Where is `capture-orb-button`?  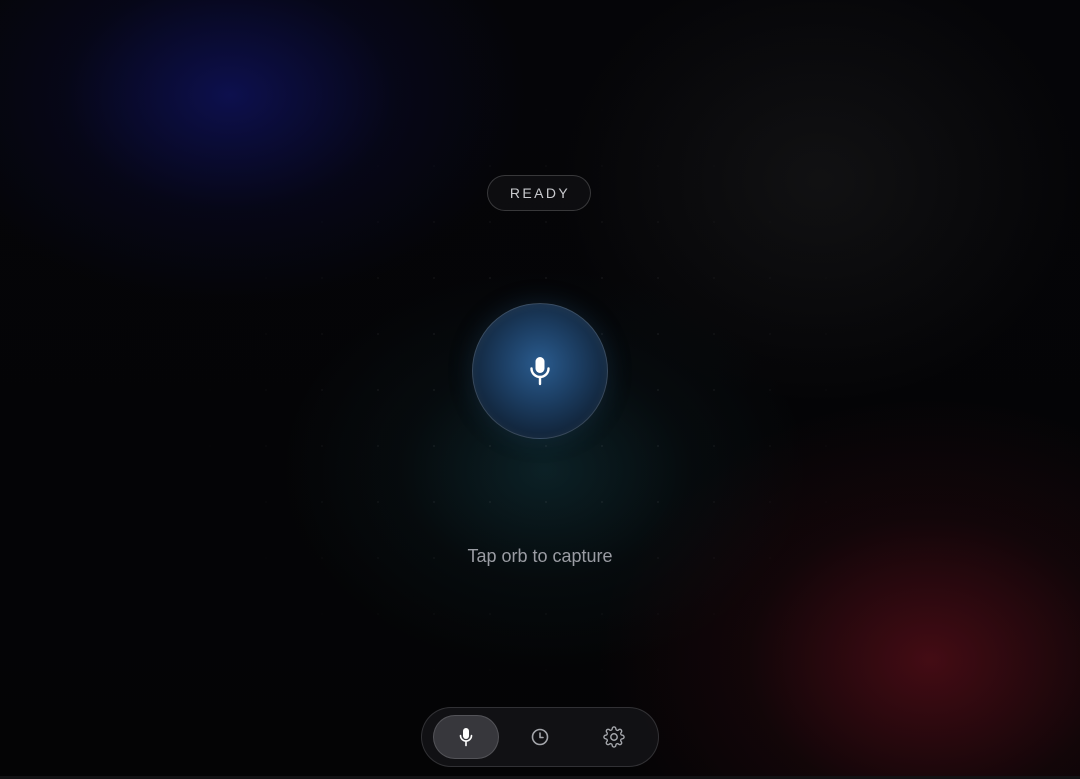 capture-orb-button is located at coordinates (540, 371).